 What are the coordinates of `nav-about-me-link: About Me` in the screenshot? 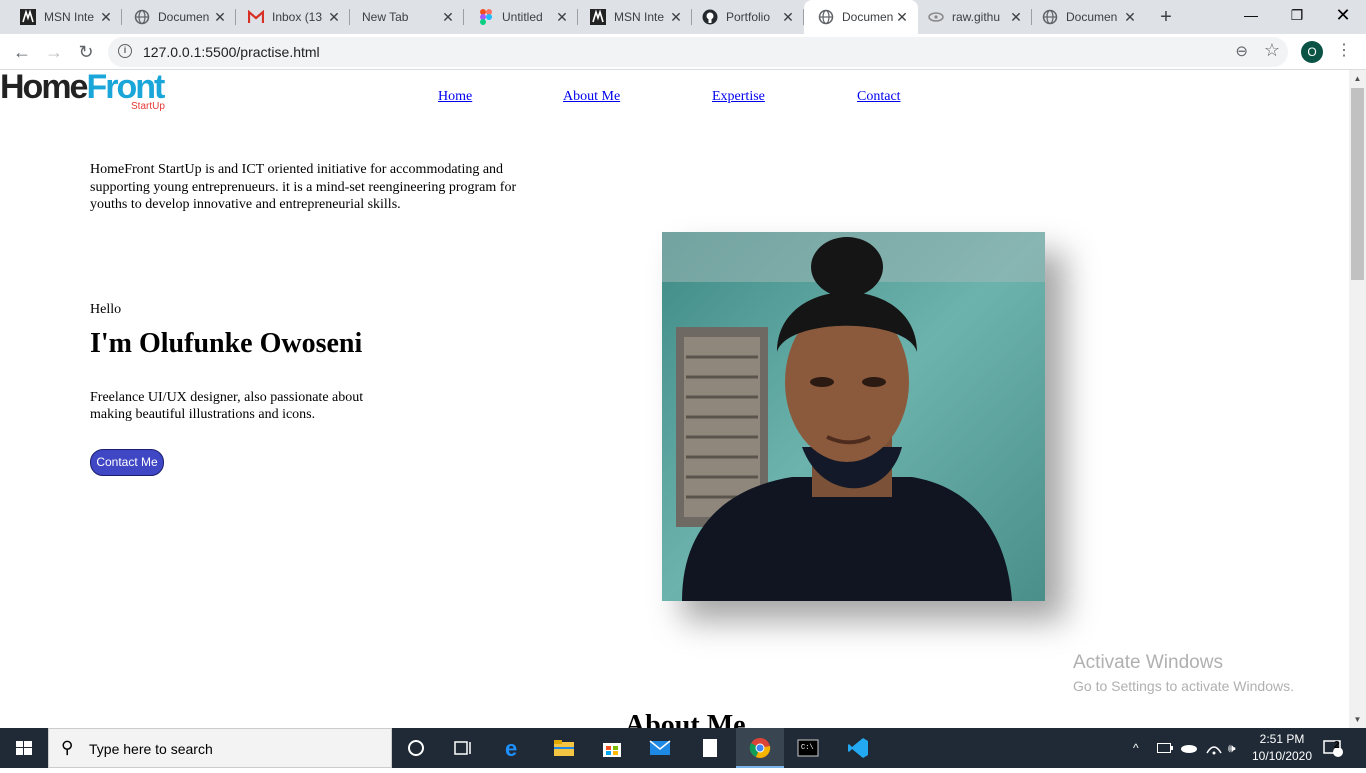 It's located at (591, 97).